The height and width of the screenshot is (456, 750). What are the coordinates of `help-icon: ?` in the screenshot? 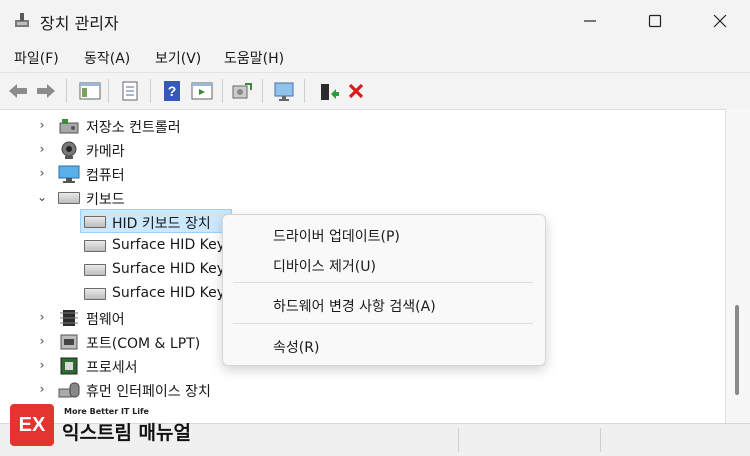 It's located at (172, 91).